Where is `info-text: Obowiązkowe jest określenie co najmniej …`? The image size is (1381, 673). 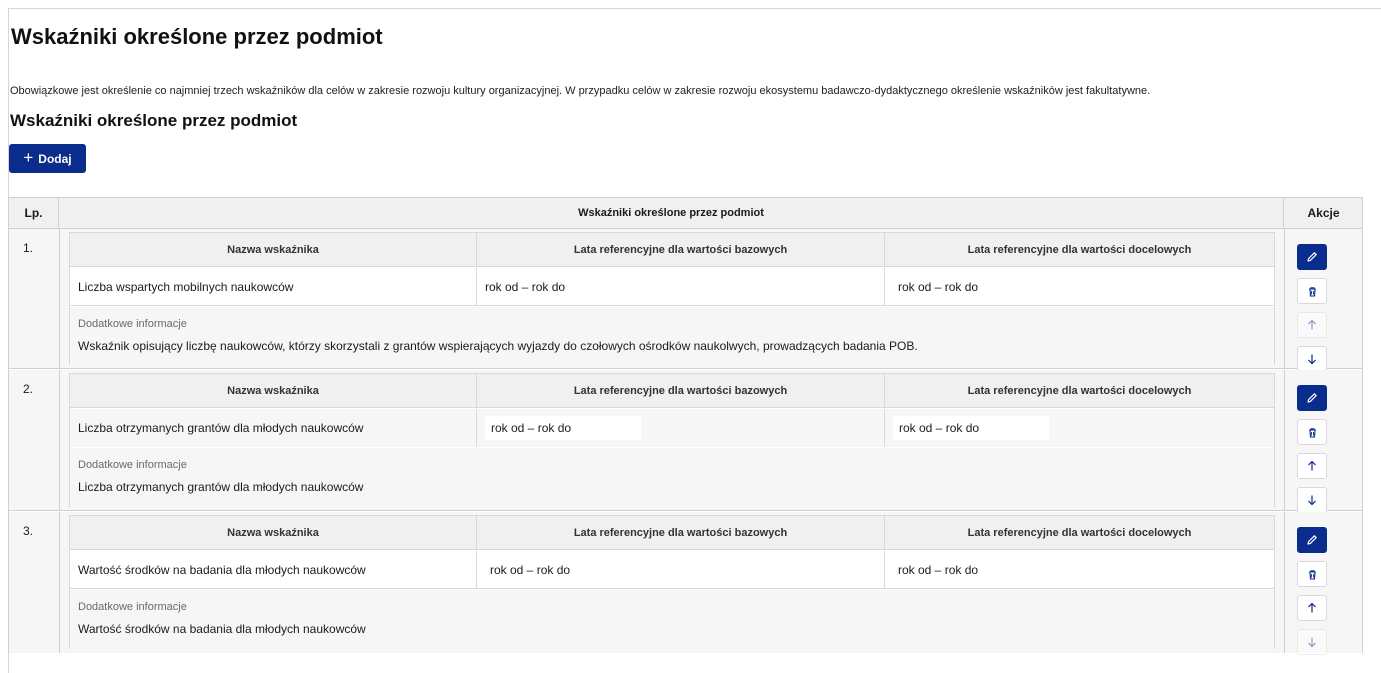 info-text: Obowiązkowe jest określenie co najmniej … is located at coordinates (580, 91).